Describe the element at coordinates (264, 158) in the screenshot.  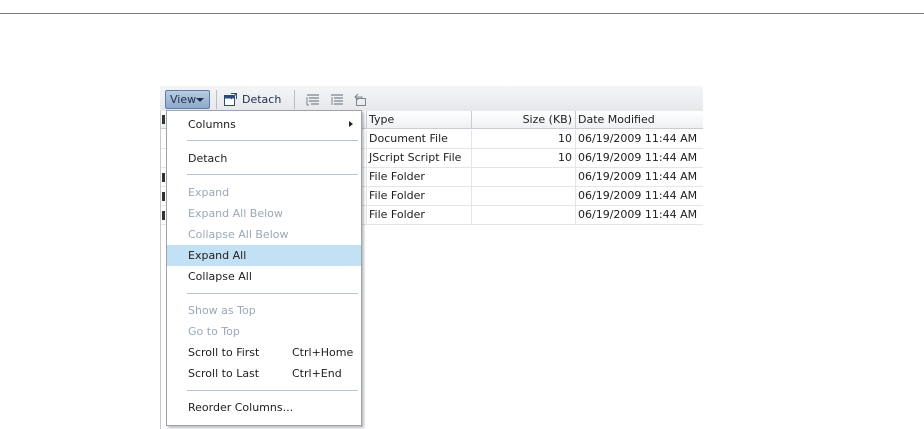
I see `menu-item-detach: Detach` at that location.